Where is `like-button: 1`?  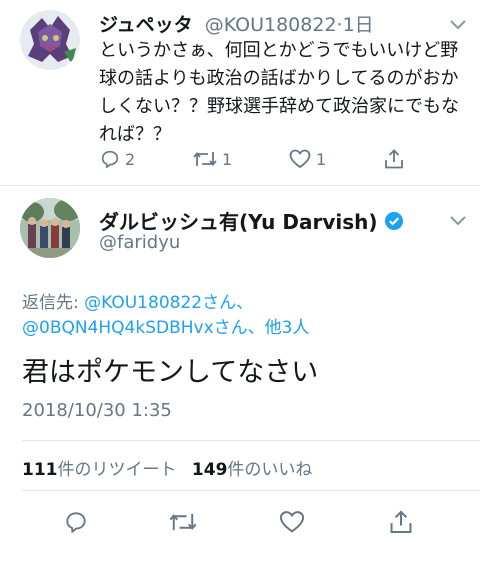 like-button: 1 is located at coordinates (307, 159).